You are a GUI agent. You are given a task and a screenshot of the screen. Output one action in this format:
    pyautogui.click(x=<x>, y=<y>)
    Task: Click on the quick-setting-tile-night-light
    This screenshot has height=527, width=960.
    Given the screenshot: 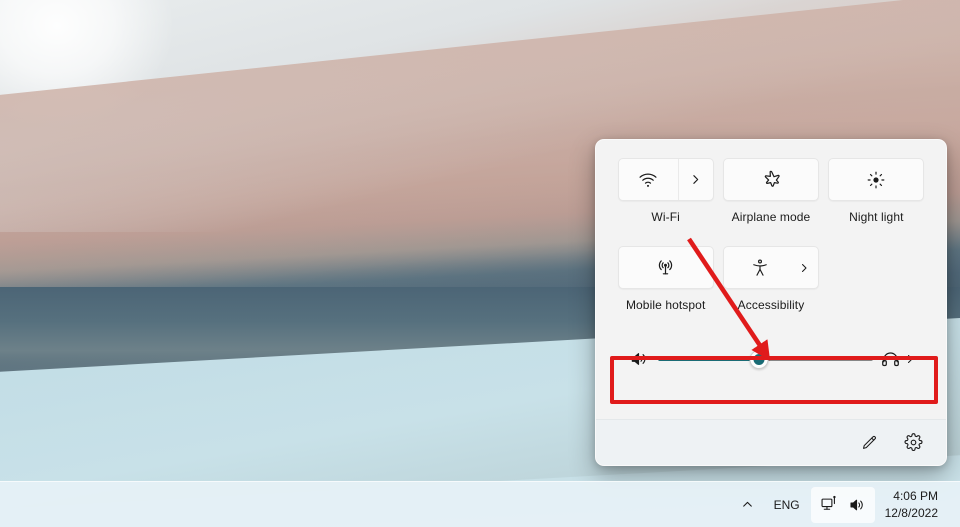 What is the action you would take?
    pyautogui.click(x=876, y=179)
    